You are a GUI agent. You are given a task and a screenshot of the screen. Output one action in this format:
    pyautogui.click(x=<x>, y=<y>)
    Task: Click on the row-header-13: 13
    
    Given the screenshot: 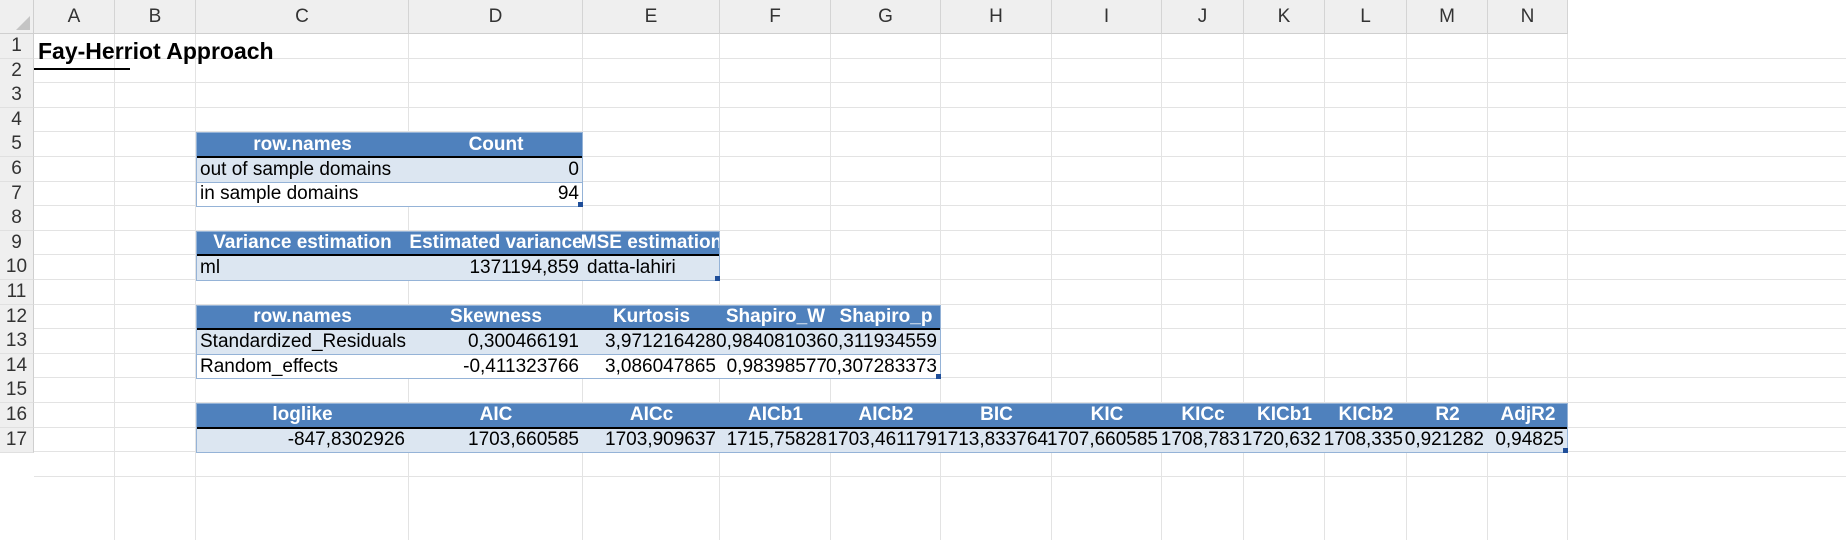 What is the action you would take?
    pyautogui.click(x=17, y=342)
    